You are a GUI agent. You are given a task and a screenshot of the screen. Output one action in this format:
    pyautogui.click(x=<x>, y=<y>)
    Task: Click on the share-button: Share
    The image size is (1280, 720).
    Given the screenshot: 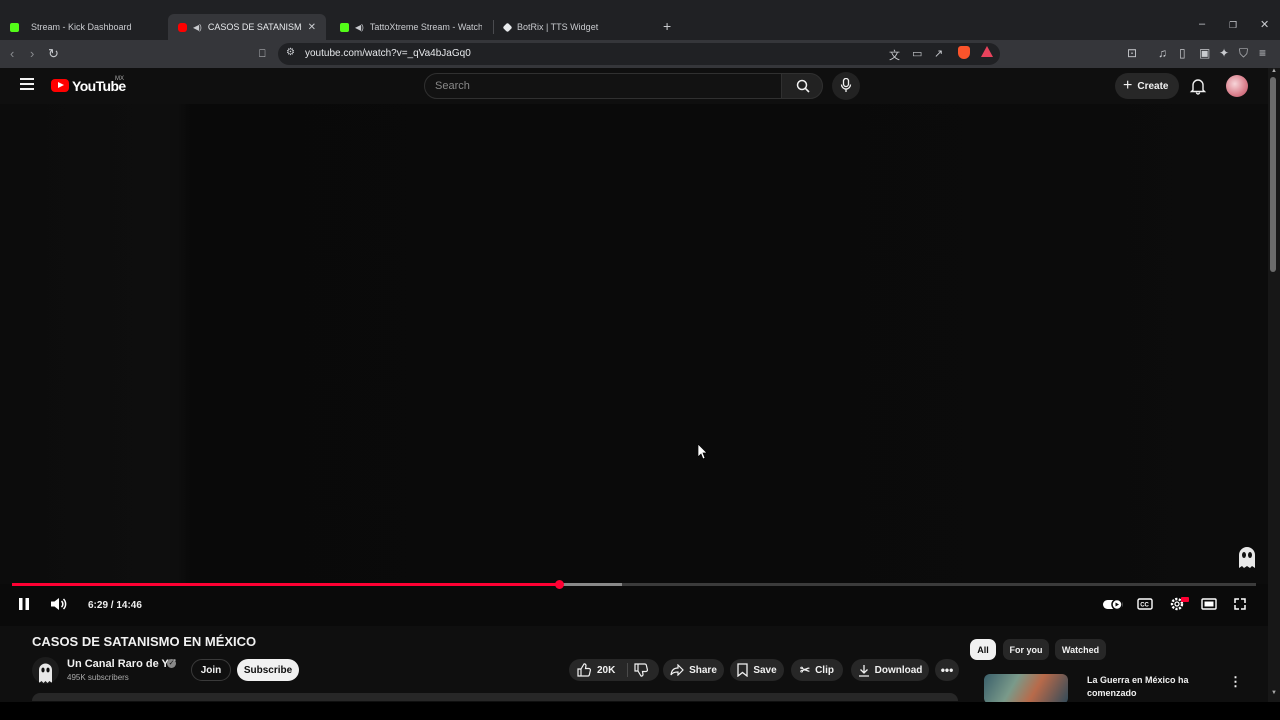 What is the action you would take?
    pyautogui.click(x=693, y=670)
    